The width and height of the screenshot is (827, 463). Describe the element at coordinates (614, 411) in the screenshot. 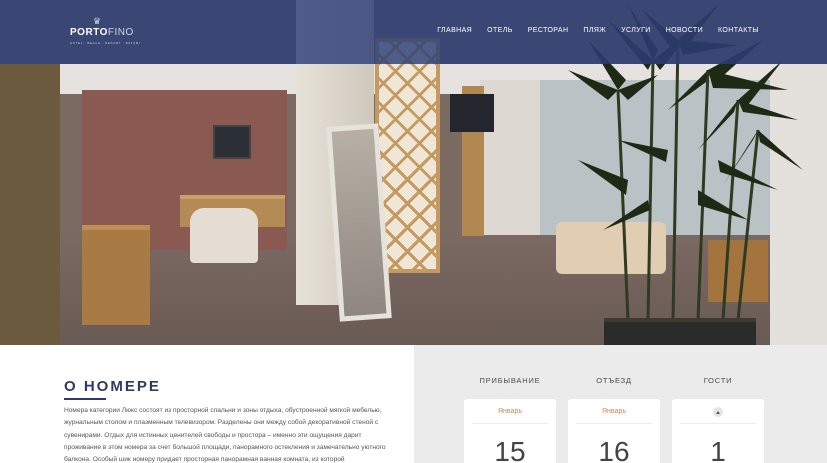

I see `departure-month: Январь` at that location.